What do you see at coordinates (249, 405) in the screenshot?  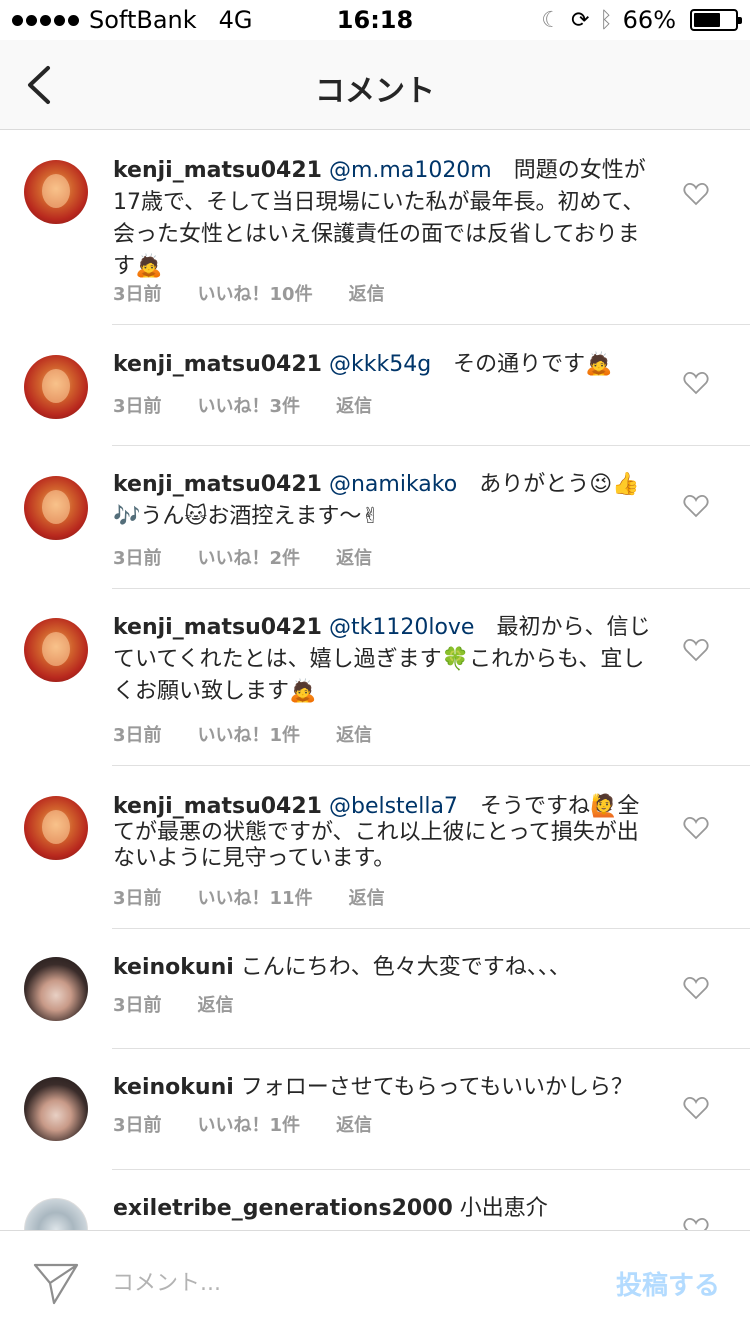 I see `comment-likes: いいね！3件` at bounding box center [249, 405].